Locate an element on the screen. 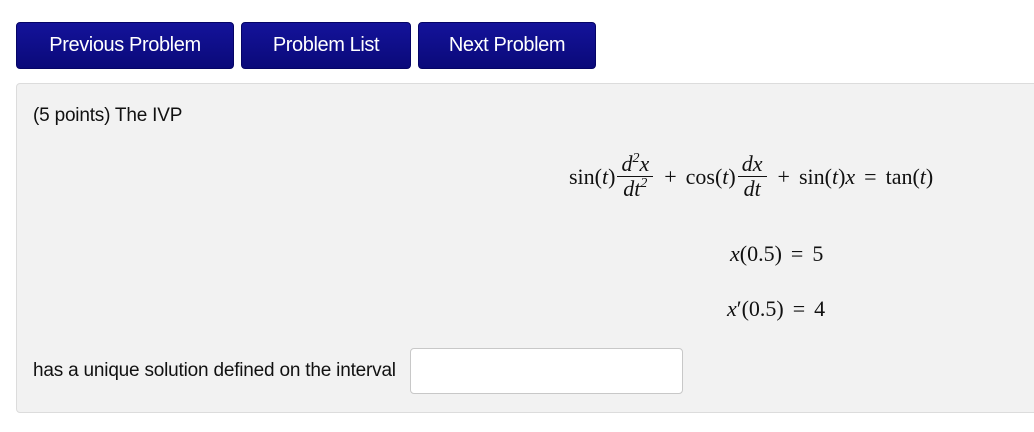  initial-condition-position: x(0.5) = 5 is located at coordinates (776, 254).